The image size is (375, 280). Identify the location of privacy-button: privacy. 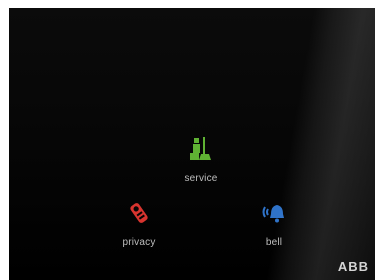
(139, 224).